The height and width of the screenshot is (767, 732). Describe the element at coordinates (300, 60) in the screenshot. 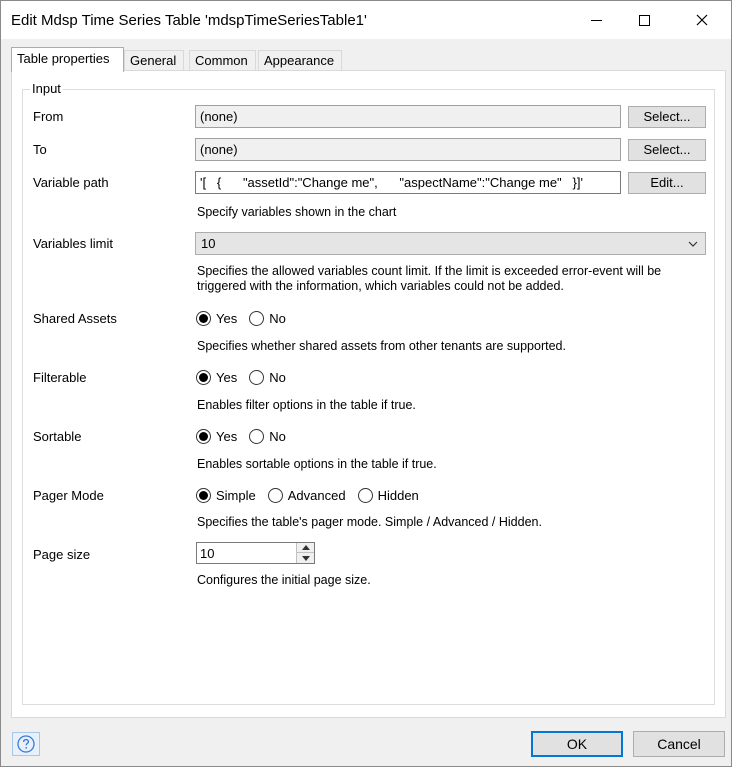

I see `tab-appearance: Appearance` at that location.